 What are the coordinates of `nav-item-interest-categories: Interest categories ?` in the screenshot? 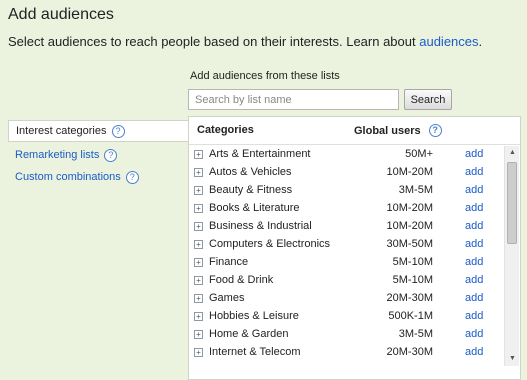 It's located at (99, 131).